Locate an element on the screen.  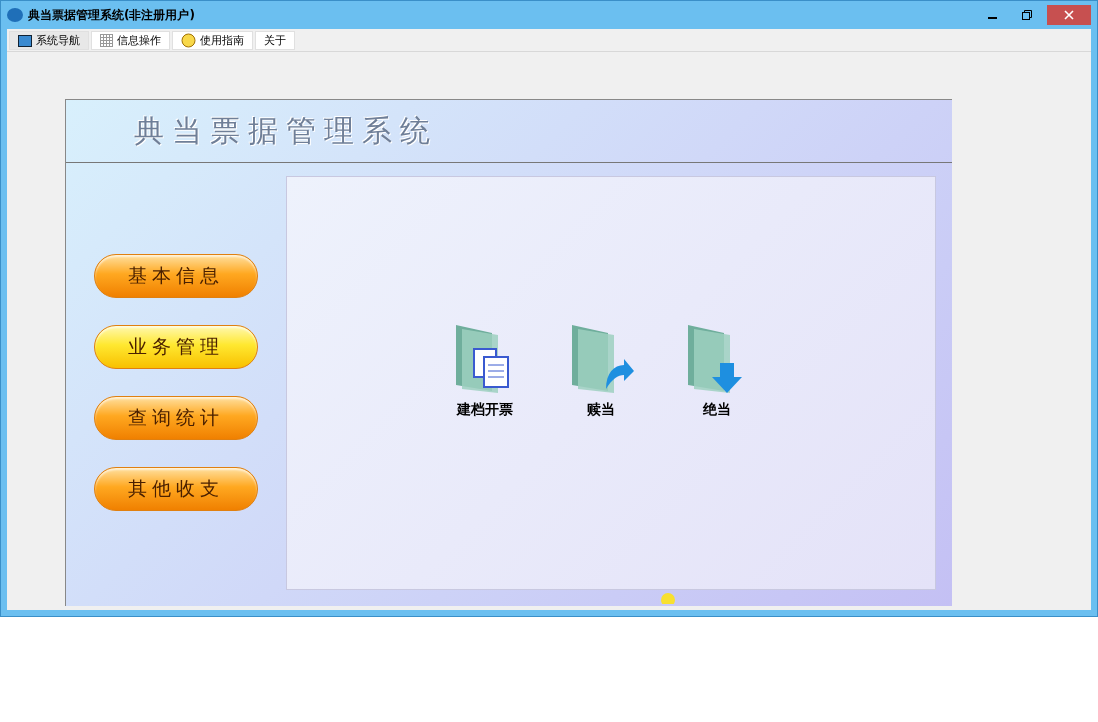
grid-icon is located at coordinates (106, 40).